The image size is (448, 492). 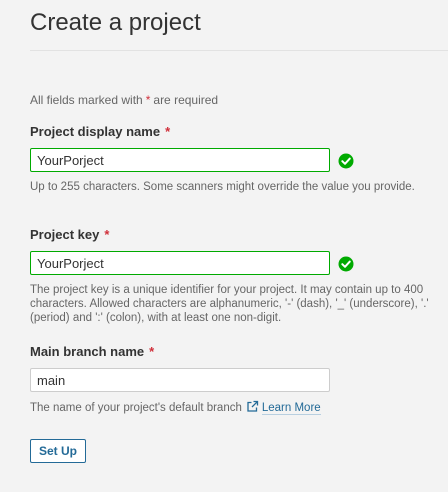 I want to click on project-display-name-label-text: Project display name, so click(x=95, y=131).